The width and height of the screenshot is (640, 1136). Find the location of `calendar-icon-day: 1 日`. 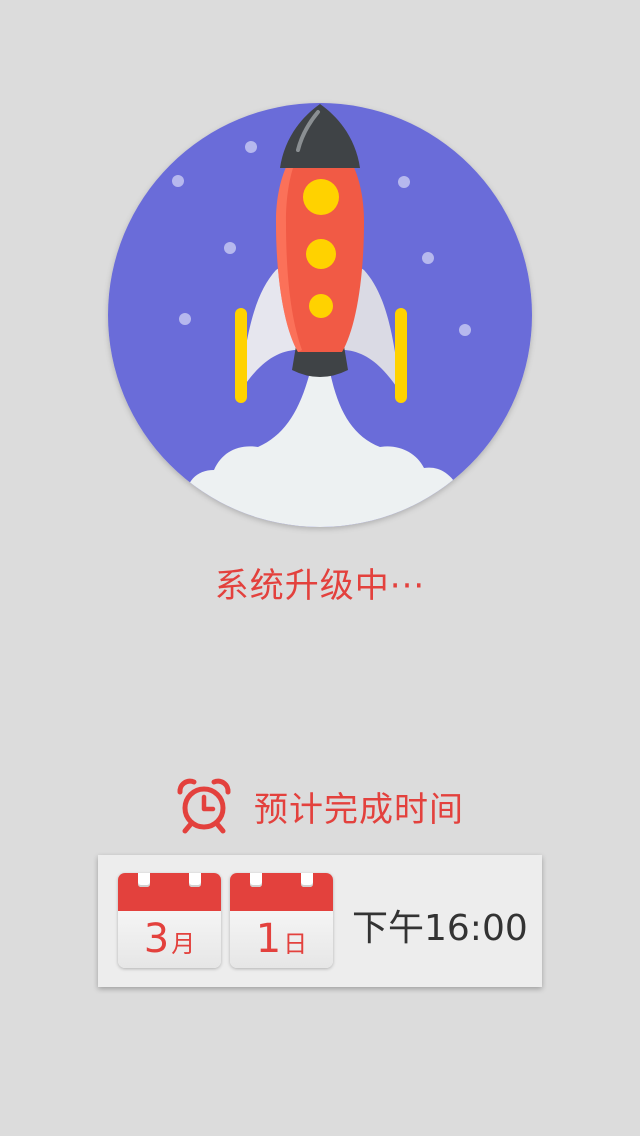

calendar-icon-day: 1 日 is located at coordinates (281, 920).